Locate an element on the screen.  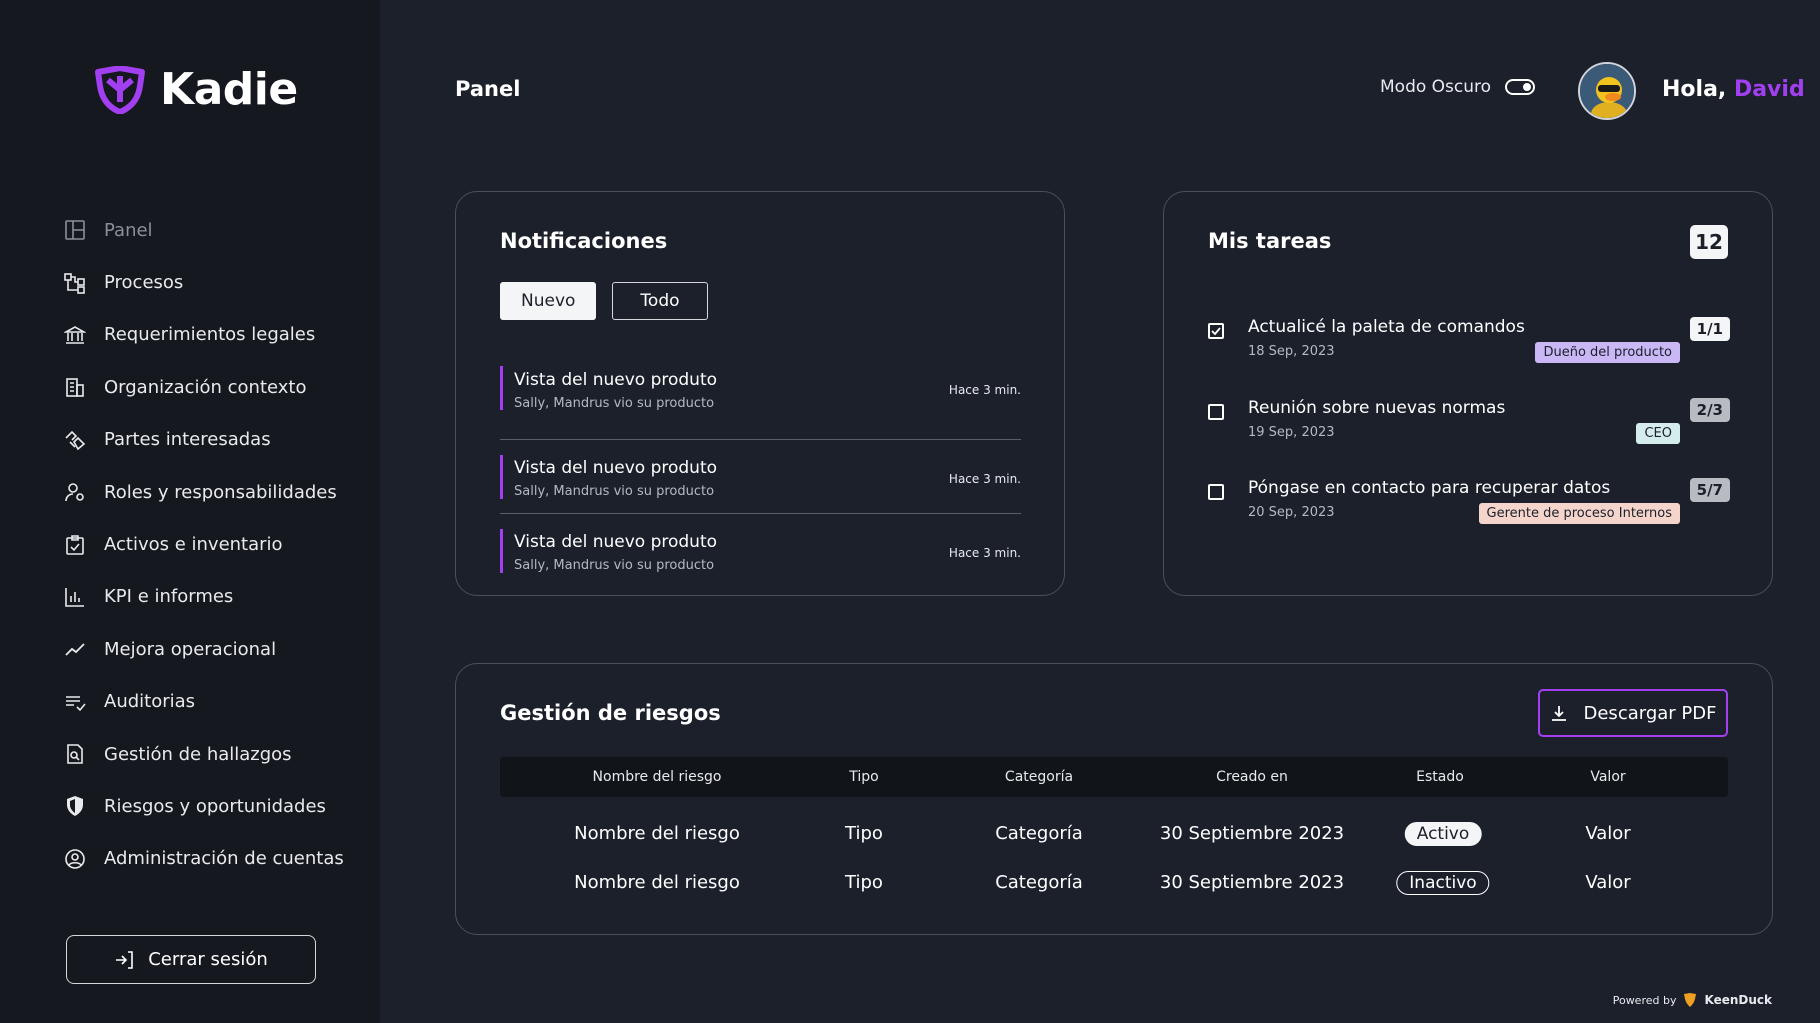
tab-todo: Todo is located at coordinates (660, 301).